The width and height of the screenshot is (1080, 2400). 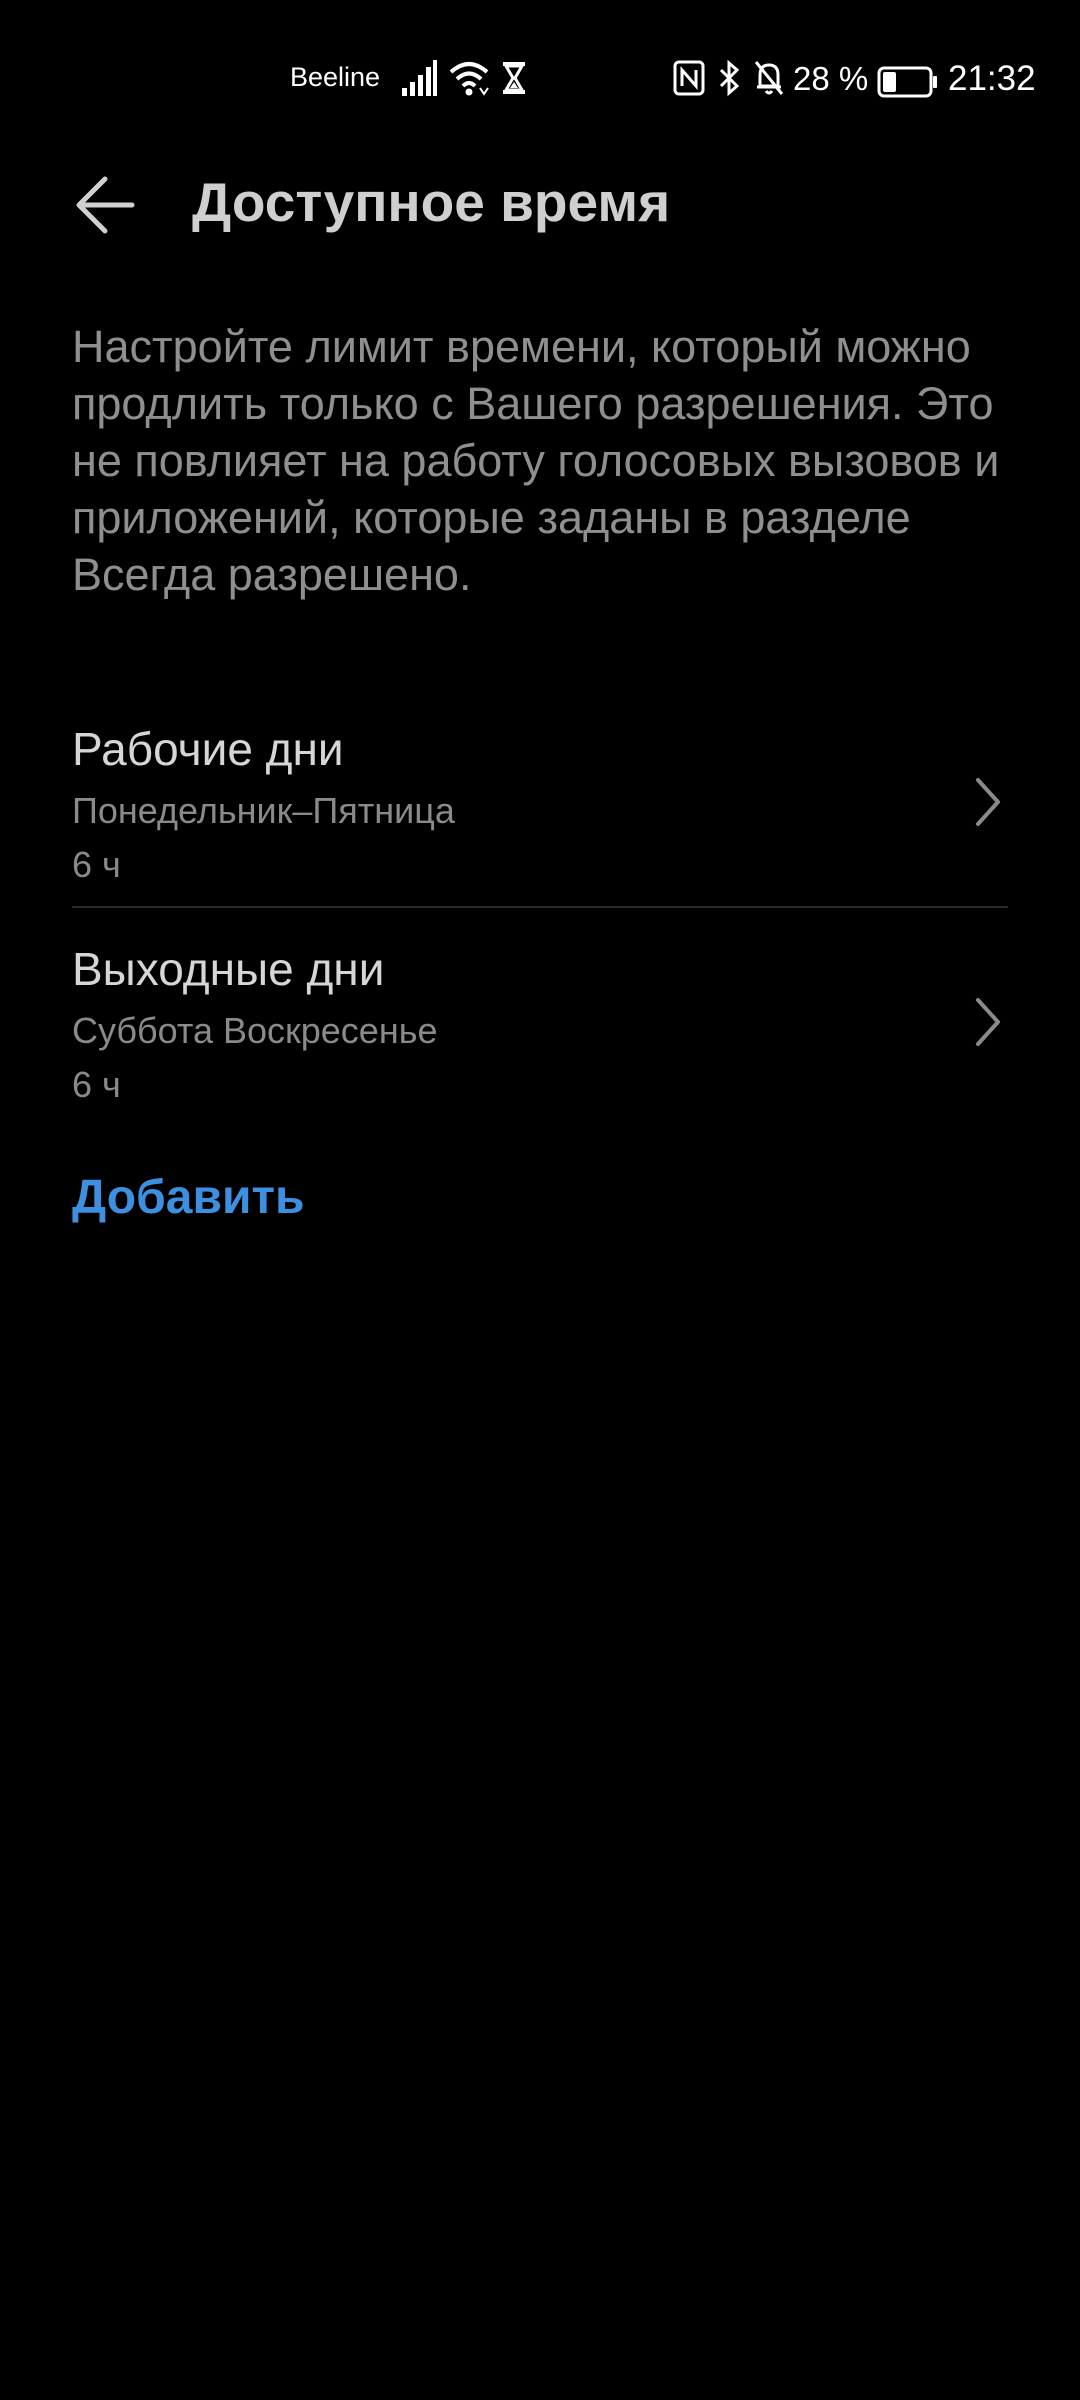 What do you see at coordinates (907, 82) in the screenshot?
I see `battery-icon` at bounding box center [907, 82].